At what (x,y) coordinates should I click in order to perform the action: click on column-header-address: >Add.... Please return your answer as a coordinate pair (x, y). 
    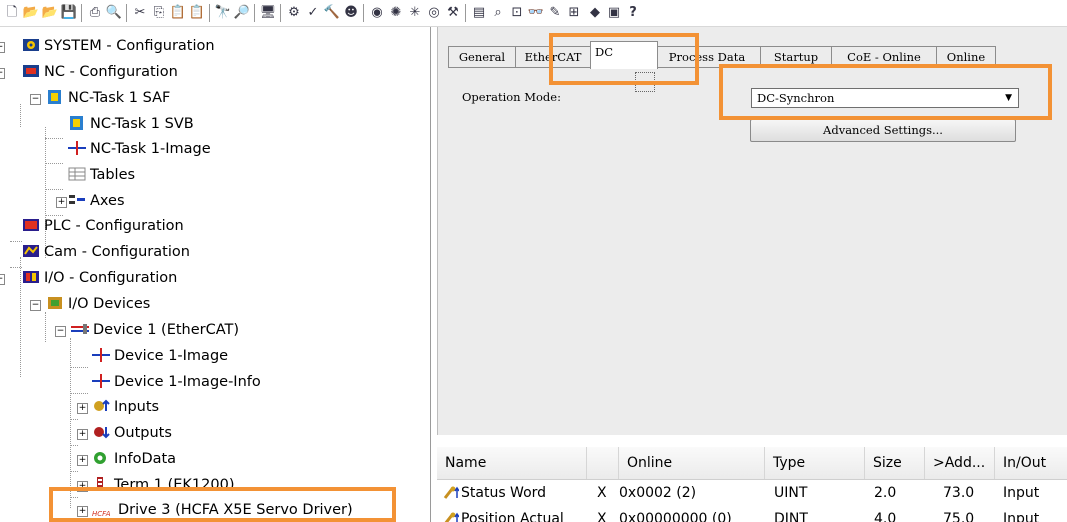
    Looking at the image, I should click on (960, 463).